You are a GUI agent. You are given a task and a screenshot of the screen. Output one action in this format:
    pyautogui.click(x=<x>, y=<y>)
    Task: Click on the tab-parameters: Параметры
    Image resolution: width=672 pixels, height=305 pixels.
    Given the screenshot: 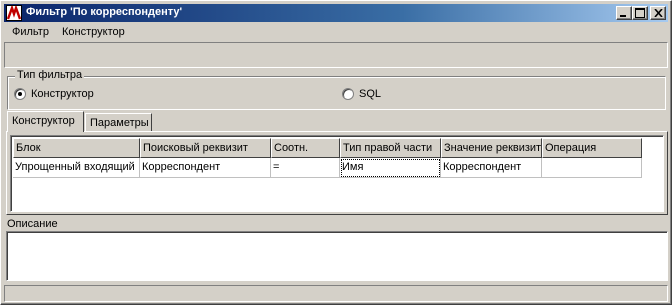 What is the action you would take?
    pyautogui.click(x=118, y=122)
    